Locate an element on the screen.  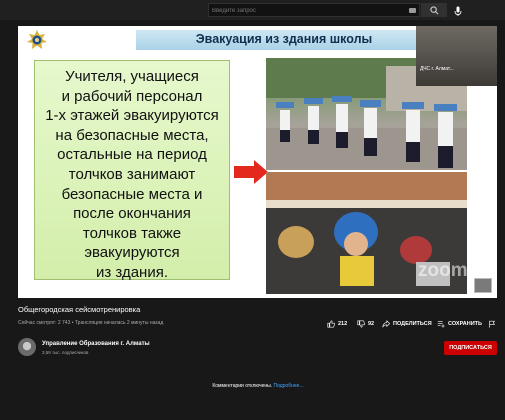
thumbs-down-icon is located at coordinates (361, 324).